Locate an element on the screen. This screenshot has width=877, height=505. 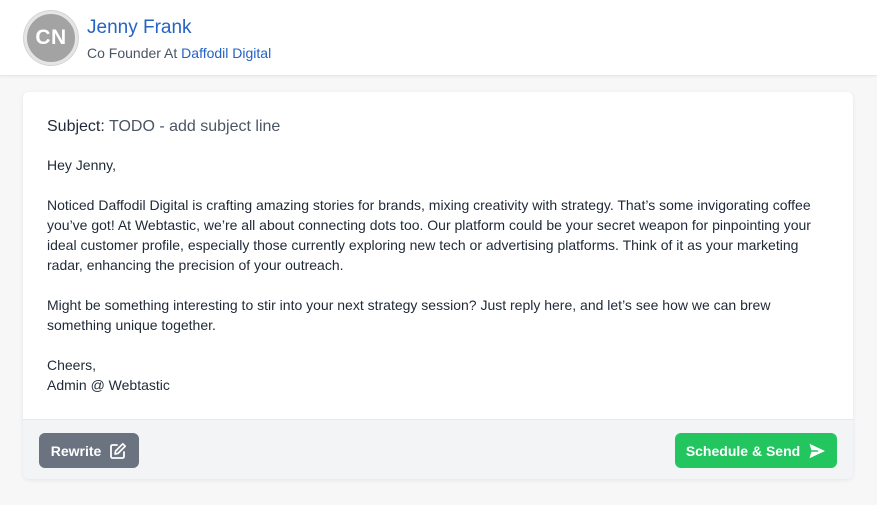
rewrite-button-label: Rewrite is located at coordinates (76, 450).